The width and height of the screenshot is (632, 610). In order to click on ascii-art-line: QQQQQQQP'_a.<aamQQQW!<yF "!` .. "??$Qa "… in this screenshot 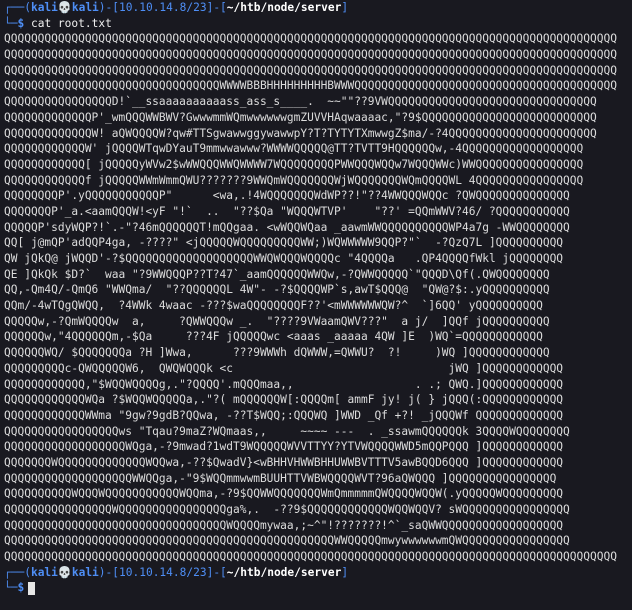, I will do `click(287, 211)`.